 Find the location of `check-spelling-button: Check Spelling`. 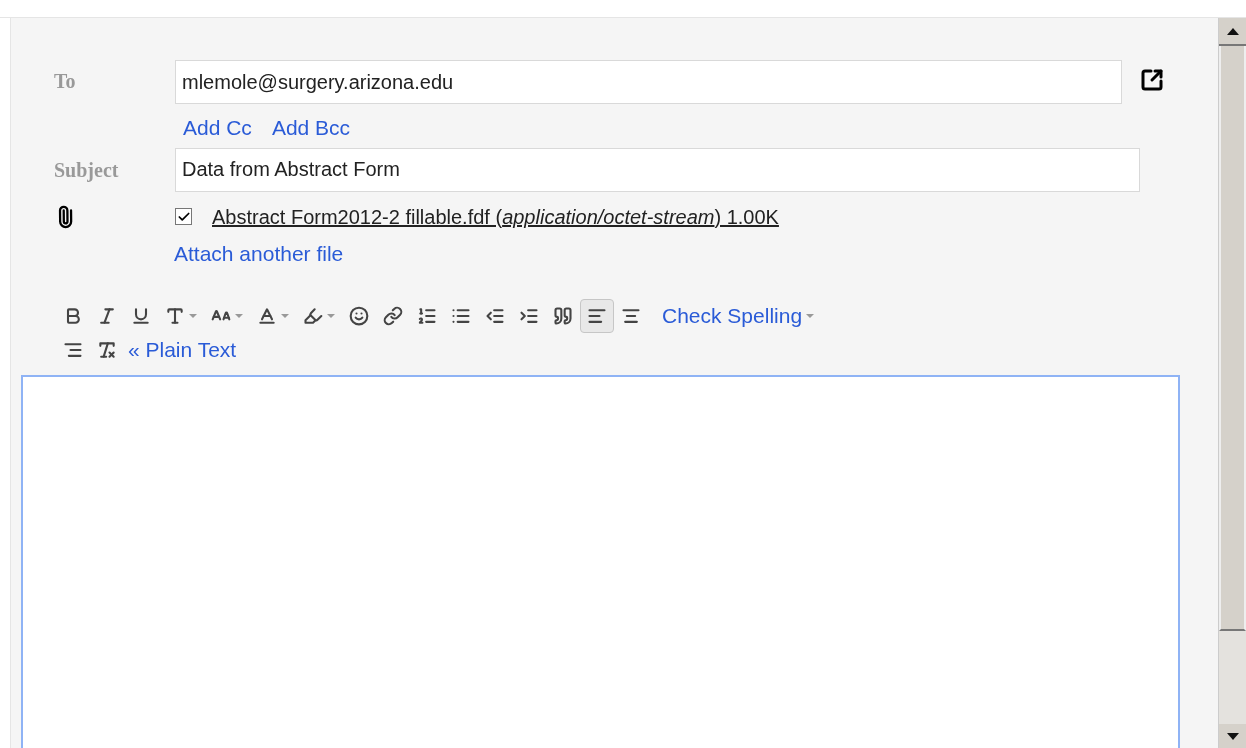

check-spelling-button: Check Spelling is located at coordinates (738, 316).